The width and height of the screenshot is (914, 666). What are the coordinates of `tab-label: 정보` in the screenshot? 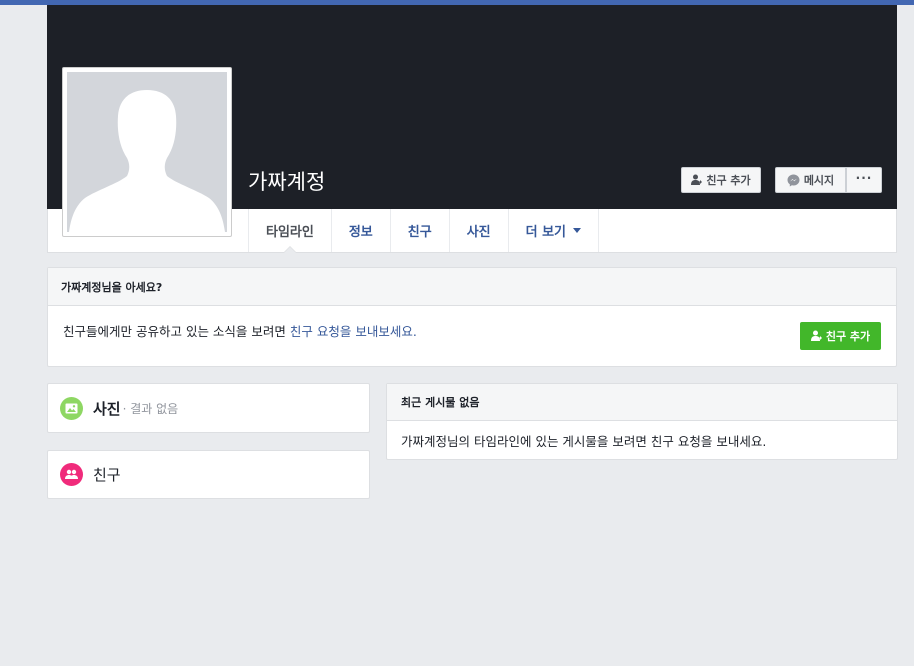 It's located at (360, 232).